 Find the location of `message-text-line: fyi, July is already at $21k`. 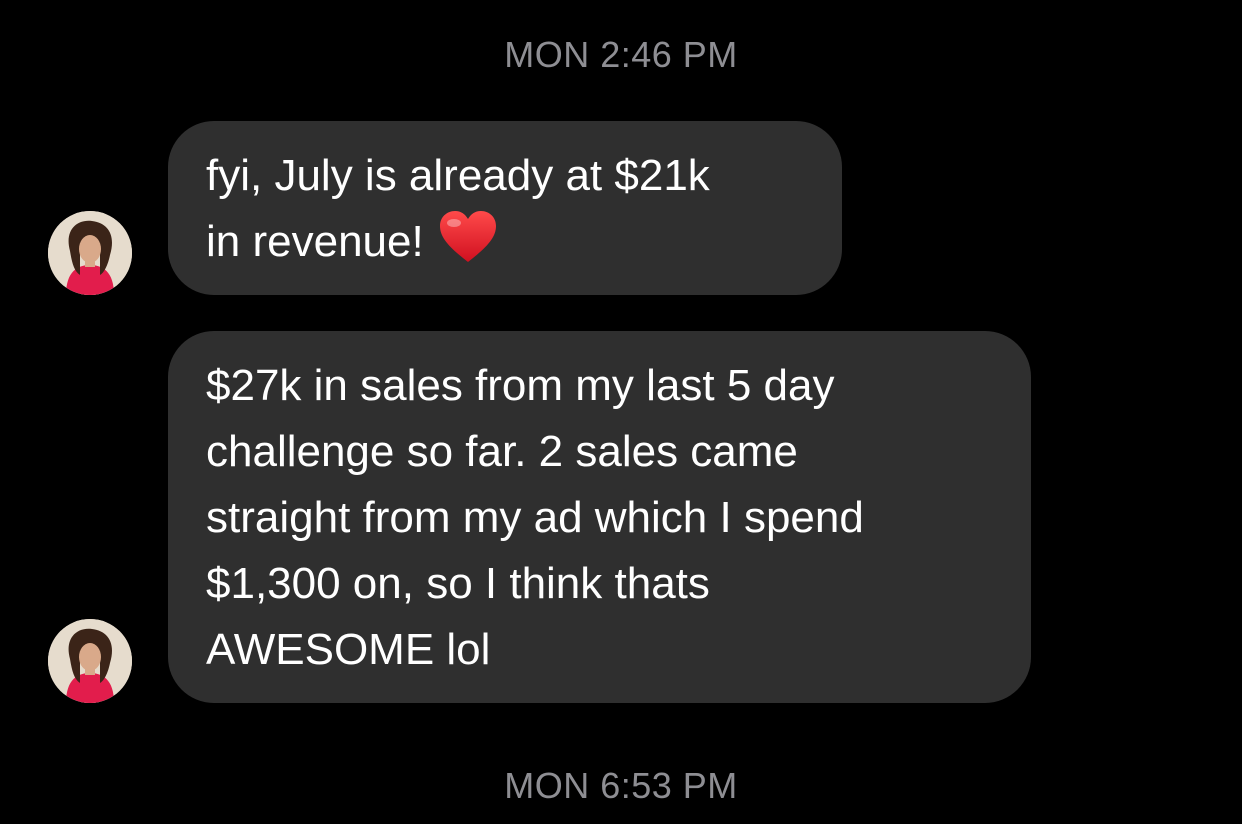

message-text-line: fyi, July is already at $21k is located at coordinates (458, 175).